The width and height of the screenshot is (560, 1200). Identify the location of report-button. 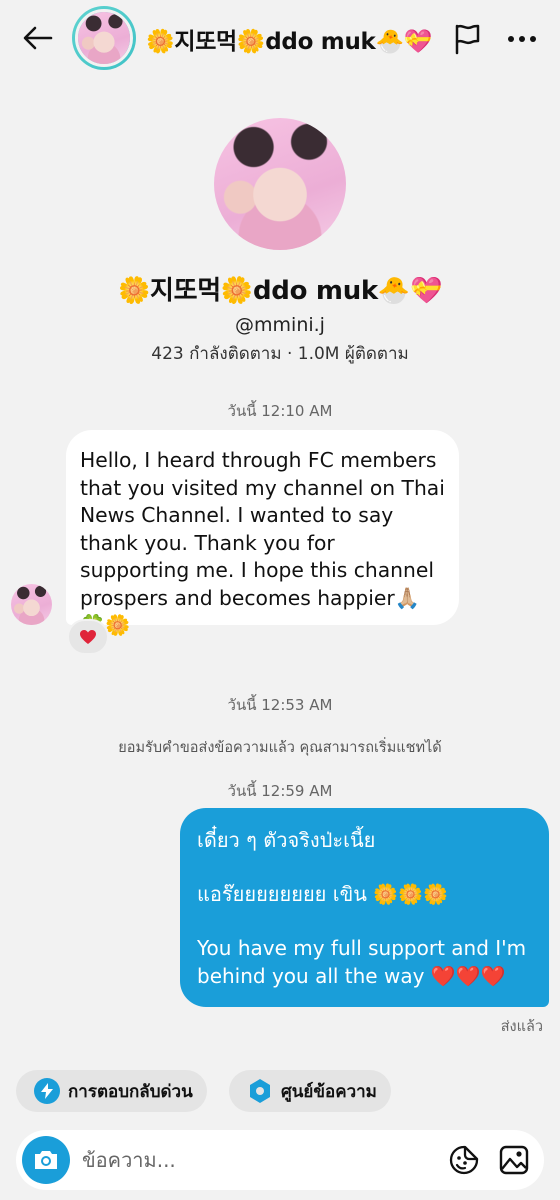
(467, 39).